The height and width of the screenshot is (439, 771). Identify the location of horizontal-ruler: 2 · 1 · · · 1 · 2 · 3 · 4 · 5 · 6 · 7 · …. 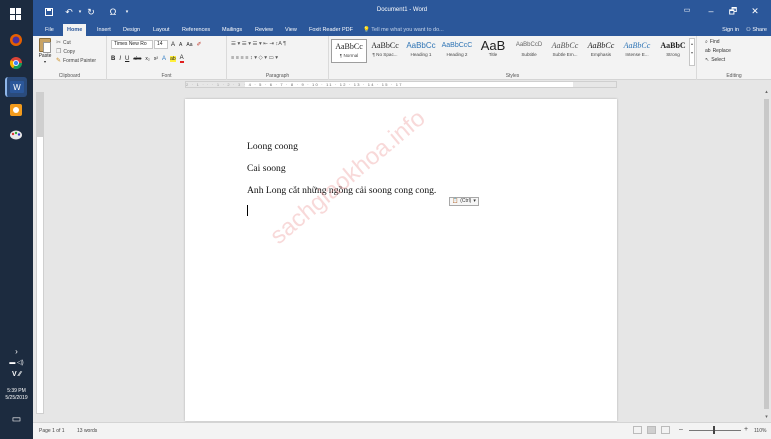
(402, 84).